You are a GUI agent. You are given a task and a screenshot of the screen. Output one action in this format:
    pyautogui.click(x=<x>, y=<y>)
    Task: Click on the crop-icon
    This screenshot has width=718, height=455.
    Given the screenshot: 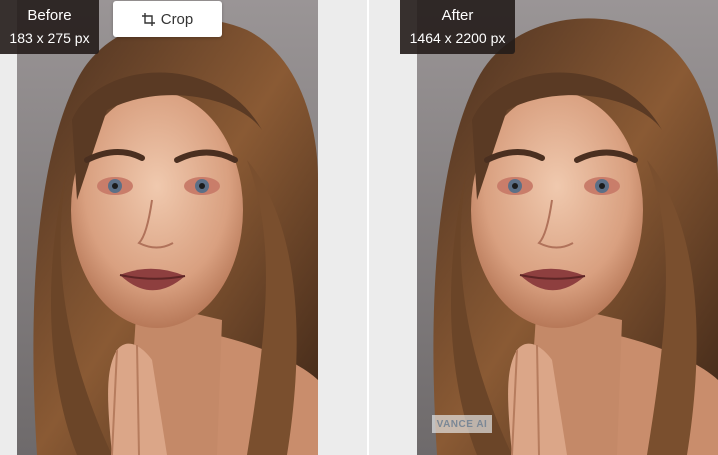 What is the action you would take?
    pyautogui.click(x=148, y=19)
    